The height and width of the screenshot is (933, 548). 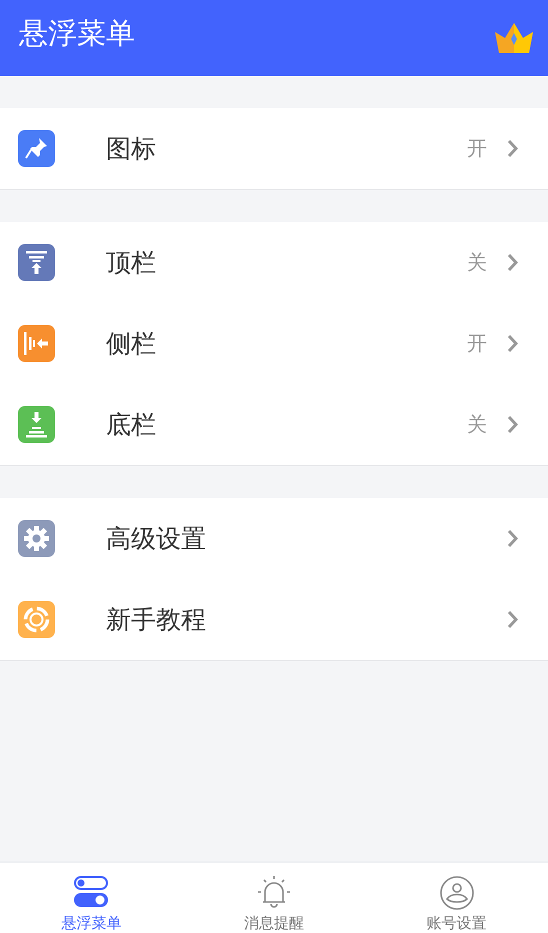 What do you see at coordinates (274, 262) in the screenshot?
I see `menu-item: 顶栏 关` at bounding box center [274, 262].